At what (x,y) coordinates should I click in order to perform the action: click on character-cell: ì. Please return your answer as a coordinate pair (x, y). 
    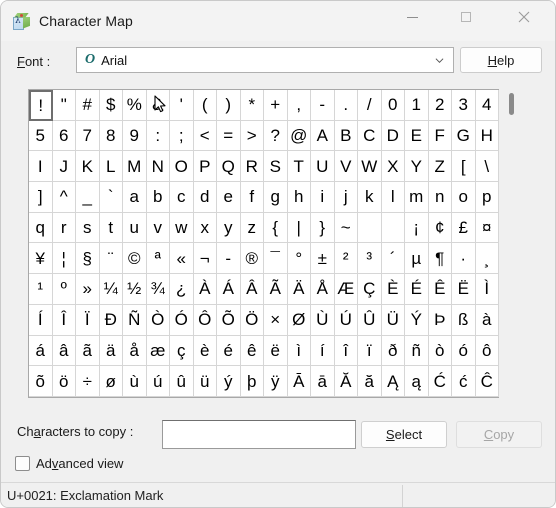
    Looking at the image, I should click on (299, 351).